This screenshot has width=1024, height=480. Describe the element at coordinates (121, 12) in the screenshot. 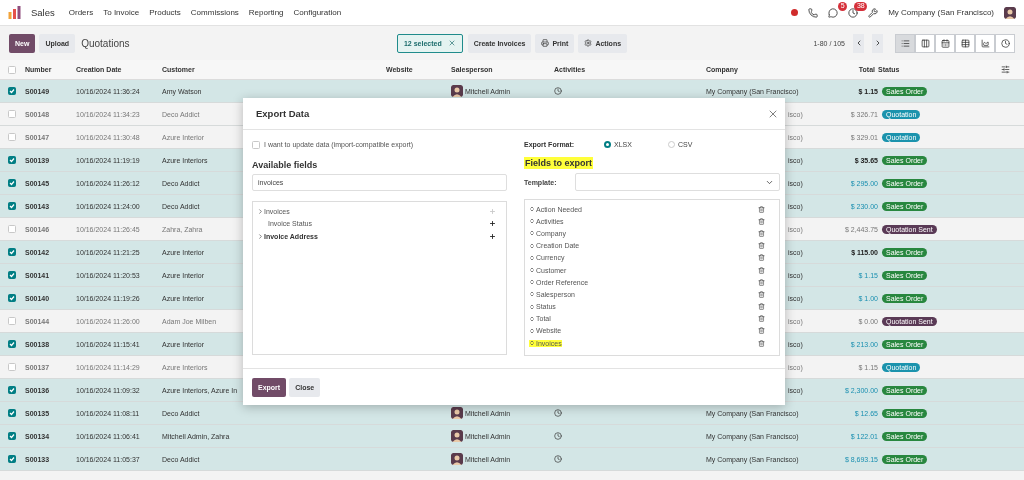

I see `menu-item: To Invoice` at that location.